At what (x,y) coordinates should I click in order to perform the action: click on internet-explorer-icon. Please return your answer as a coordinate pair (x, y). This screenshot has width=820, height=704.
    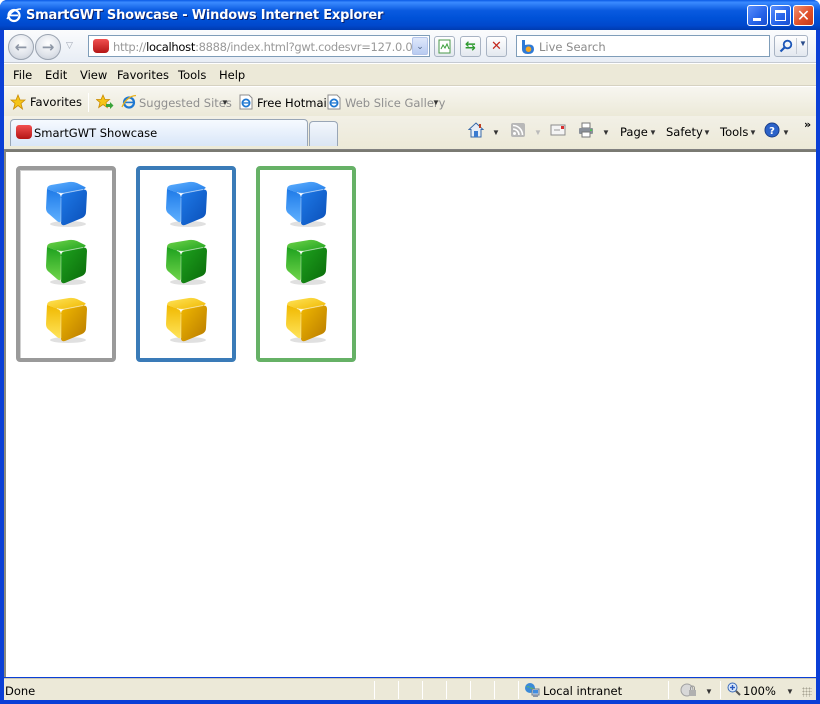
    Looking at the image, I should click on (14, 15).